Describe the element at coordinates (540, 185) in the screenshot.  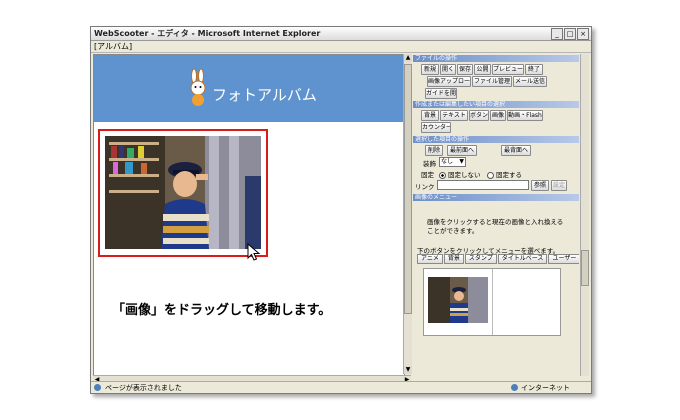
I see `browse-button: 参照` at that location.